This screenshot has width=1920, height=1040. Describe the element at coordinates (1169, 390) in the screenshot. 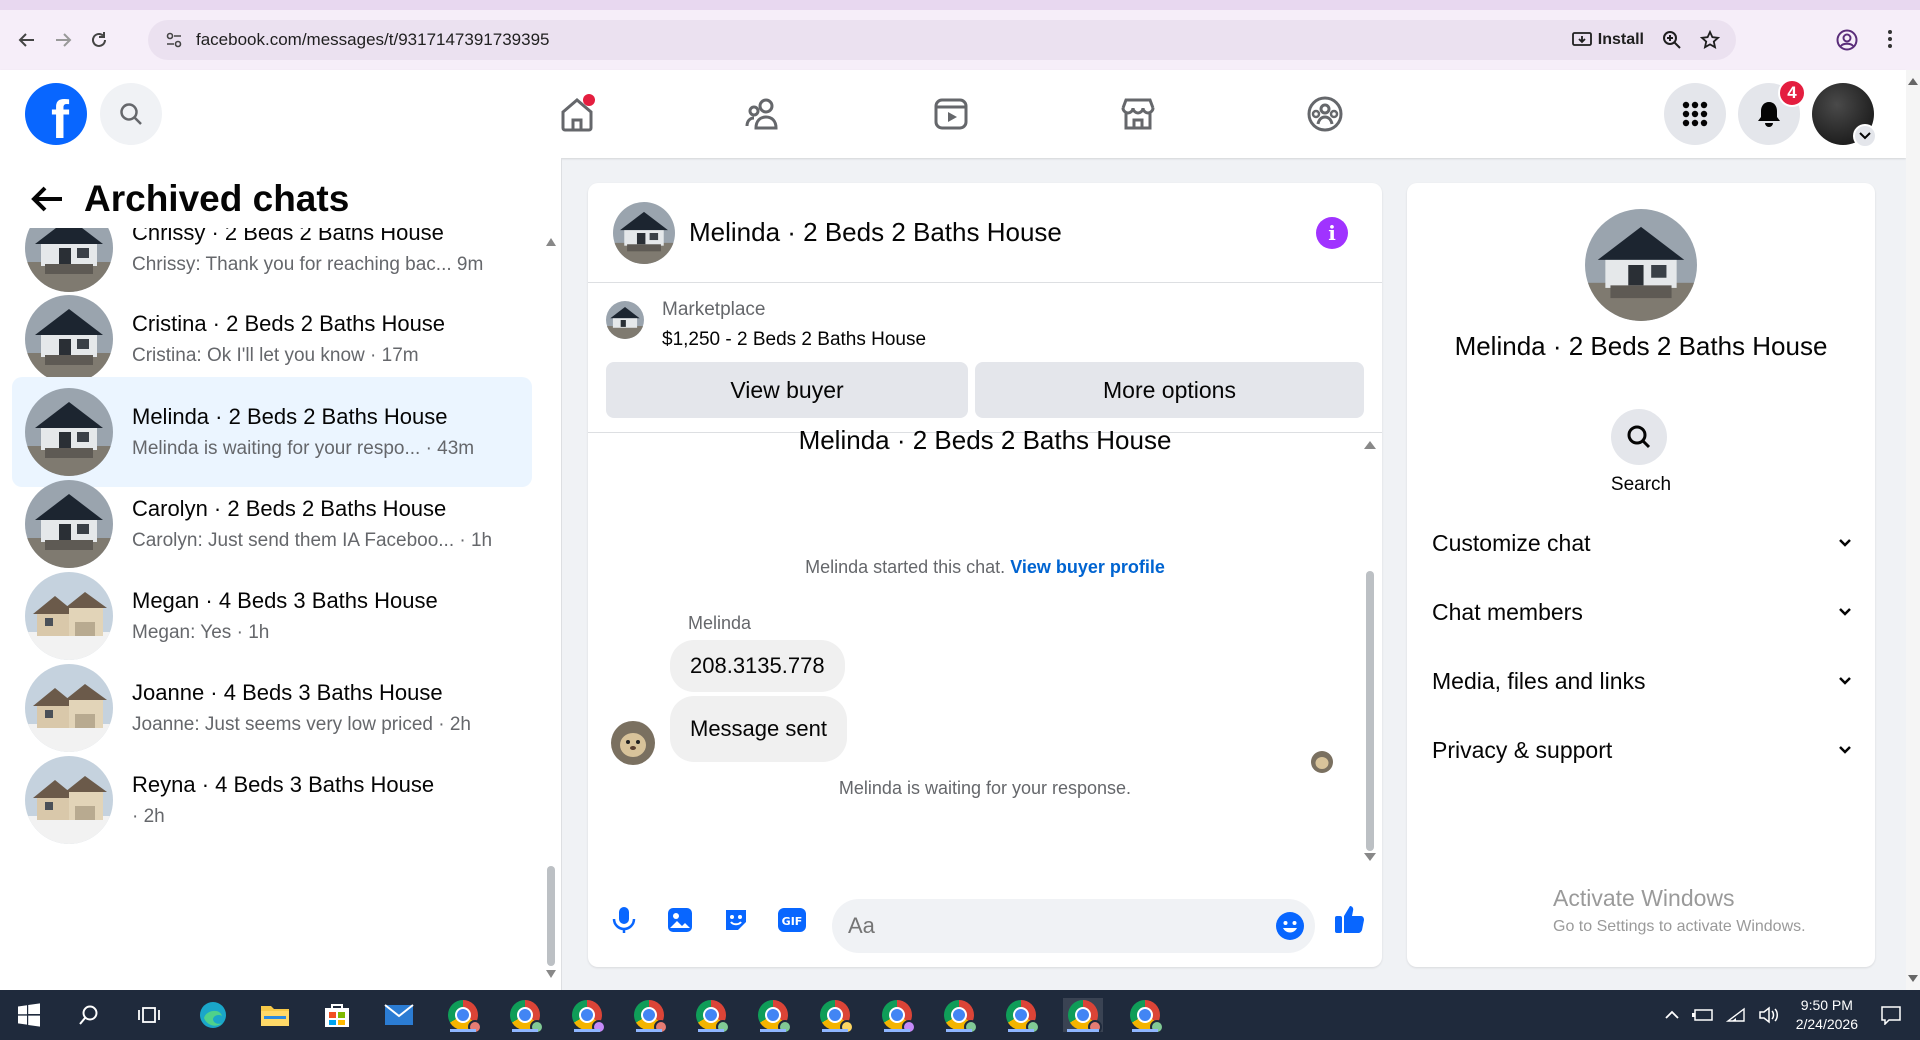

I see `more-options-button: More options` at that location.